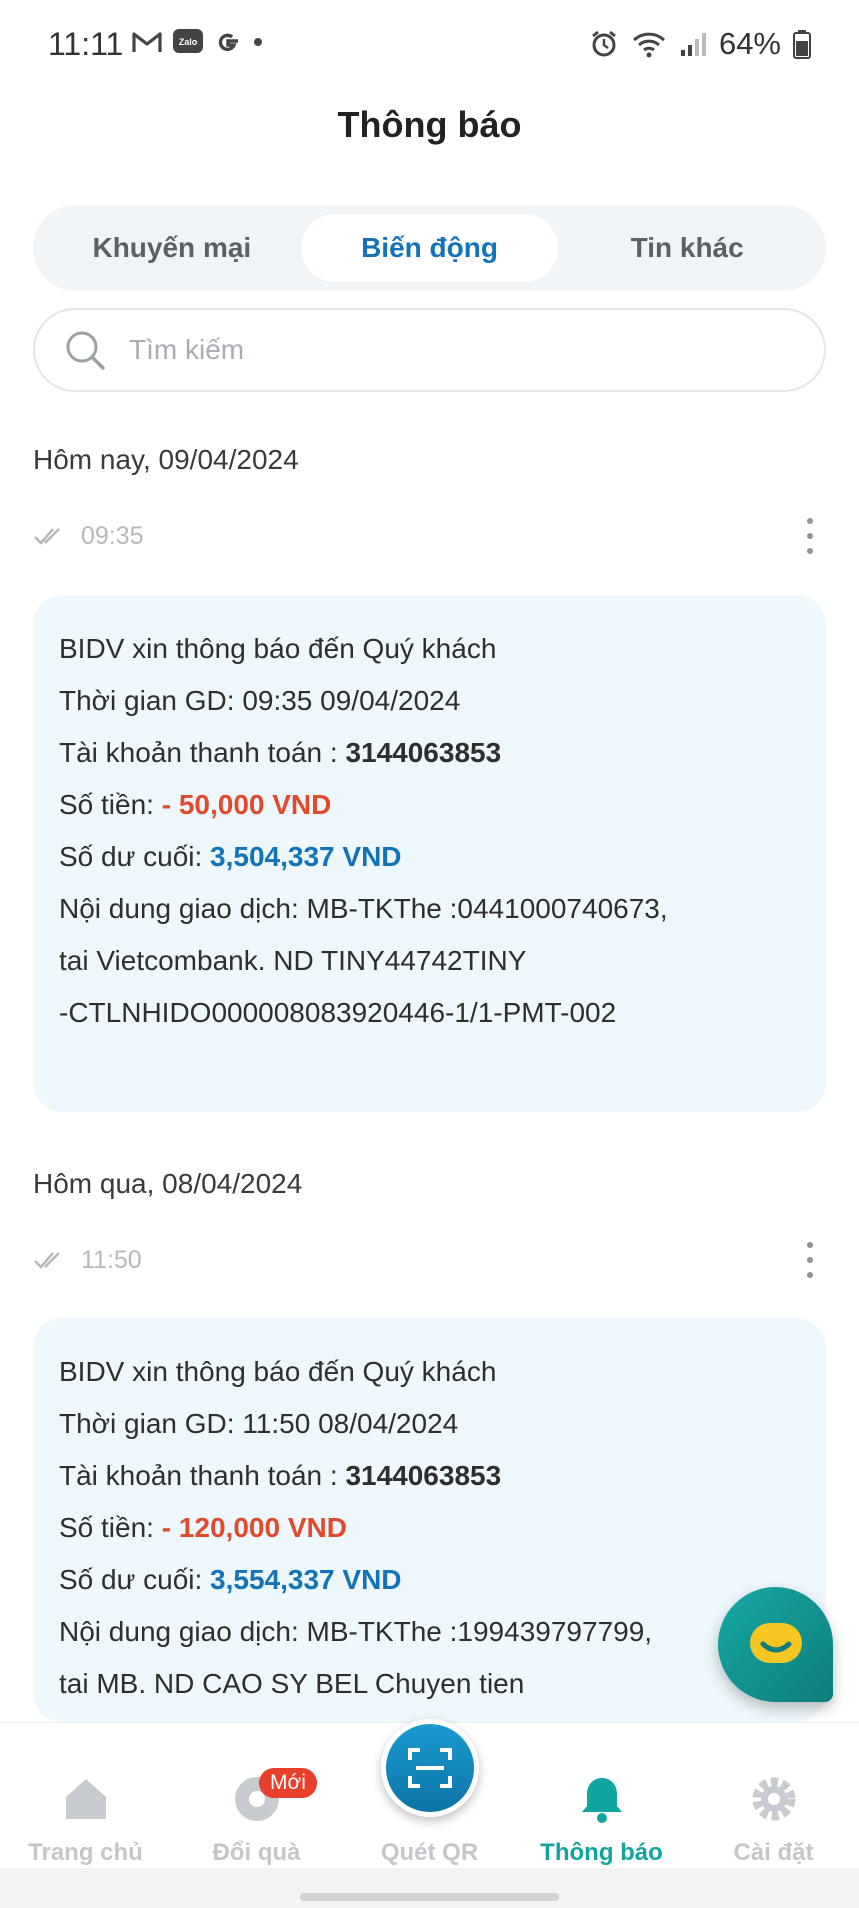 This screenshot has height=1908, width=859. Describe the element at coordinates (228, 42) in the screenshot. I see `google-icon` at that location.